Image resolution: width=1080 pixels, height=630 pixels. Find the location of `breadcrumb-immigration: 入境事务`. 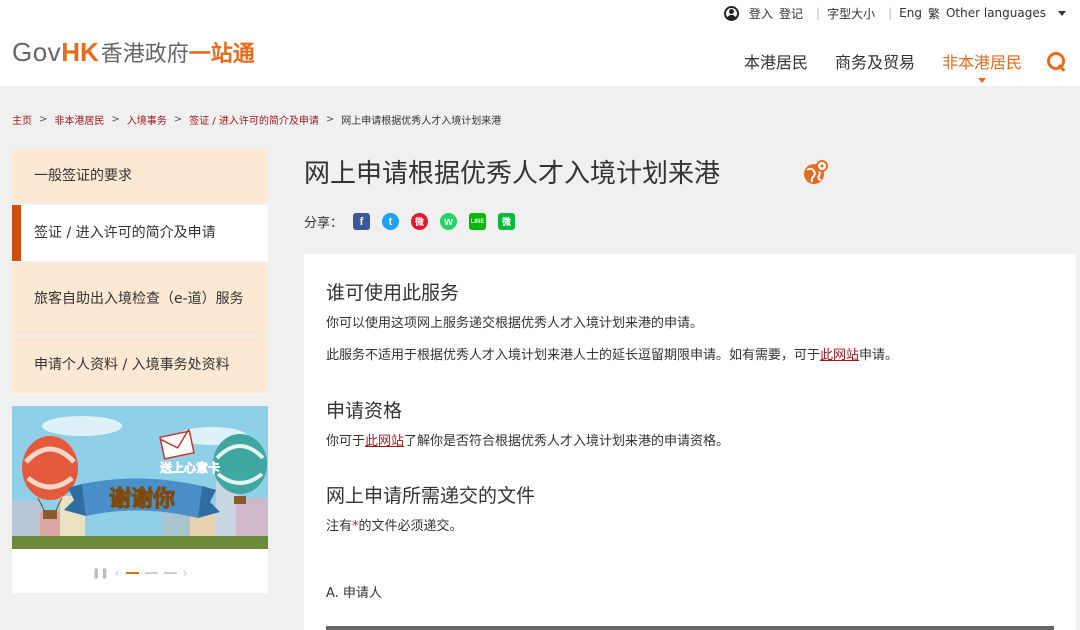

breadcrumb-immigration: 入境事务 is located at coordinates (147, 119).